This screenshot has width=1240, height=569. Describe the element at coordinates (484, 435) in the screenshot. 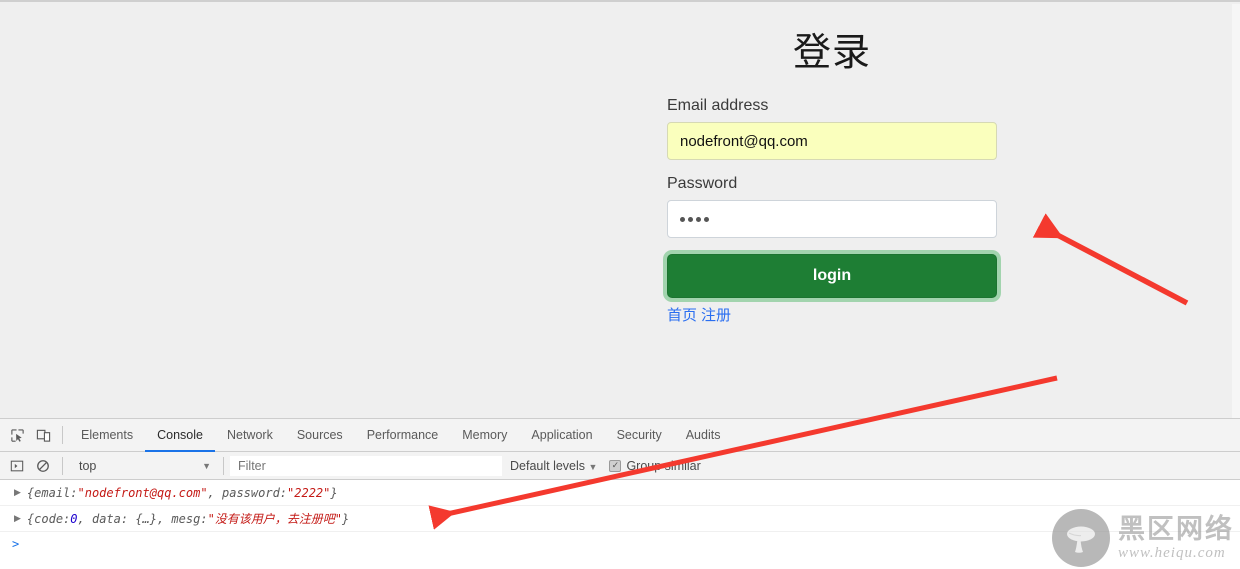

I see `tab-memory: Memory` at that location.